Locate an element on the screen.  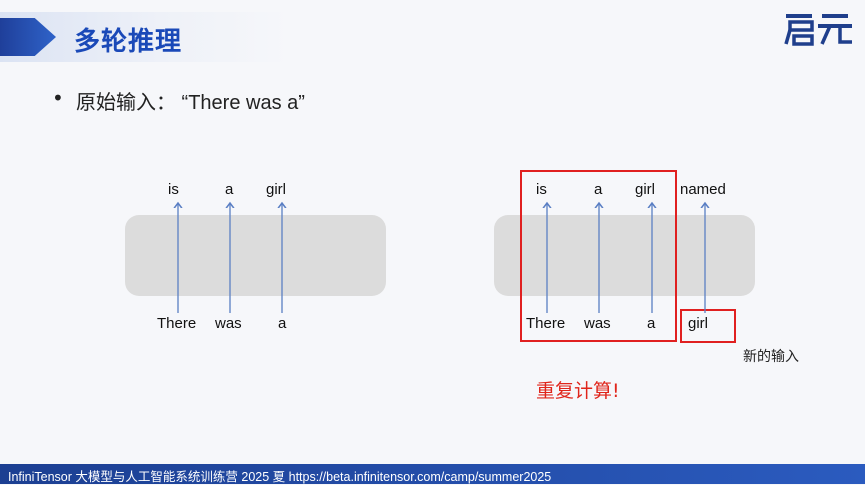
new-input-label: 新的输入 is located at coordinates (771, 357).